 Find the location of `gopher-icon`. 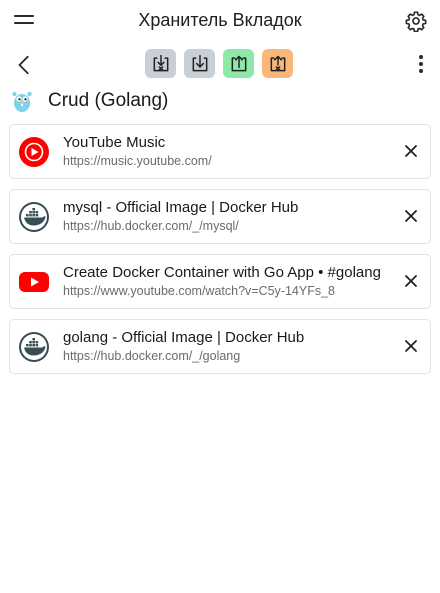

gopher-icon is located at coordinates (22, 101).